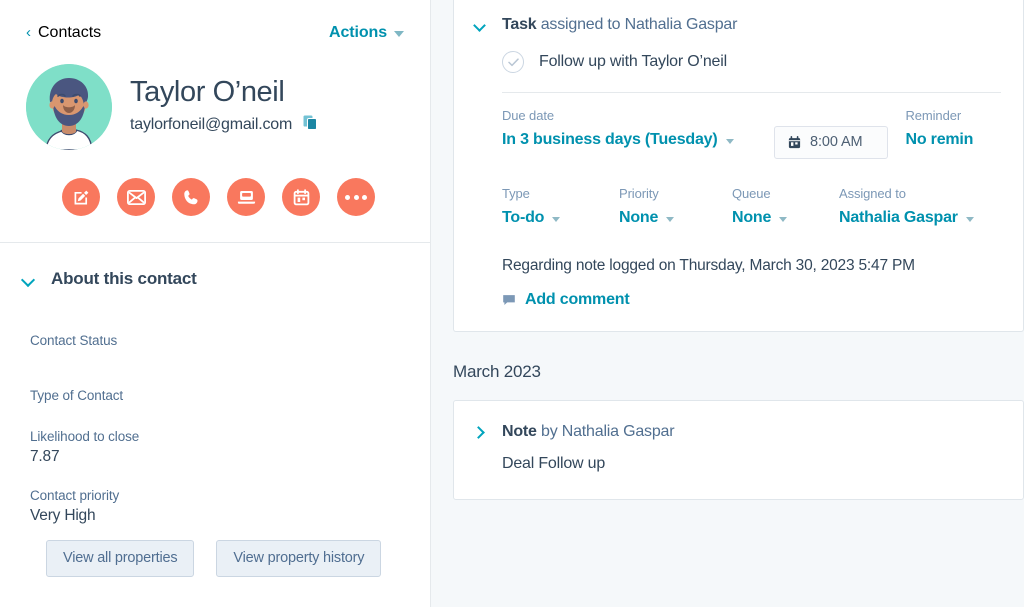  Describe the element at coordinates (211, 125) in the screenshot. I see `contact-email: taylorfoneil@gmail.com` at that location.